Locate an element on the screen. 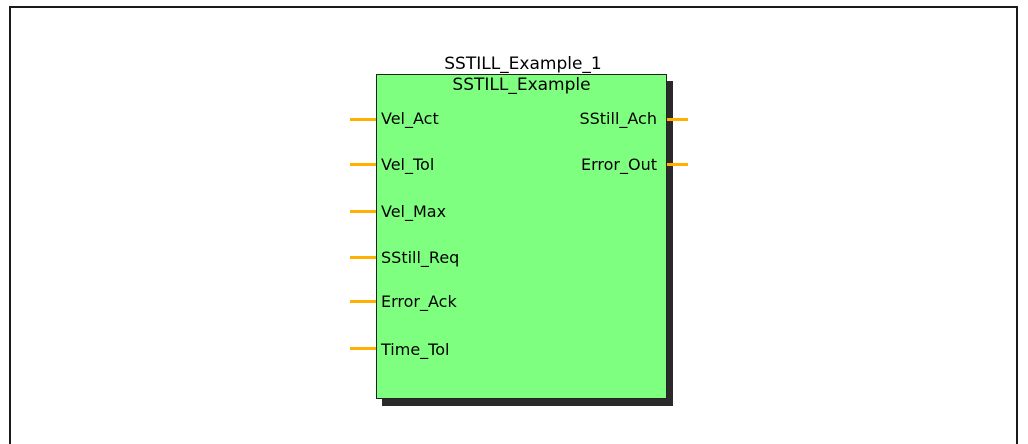 Image resolution: width=1028 pixels, height=444 pixels. block-type-name: SSTILL_Example is located at coordinates (521, 85).